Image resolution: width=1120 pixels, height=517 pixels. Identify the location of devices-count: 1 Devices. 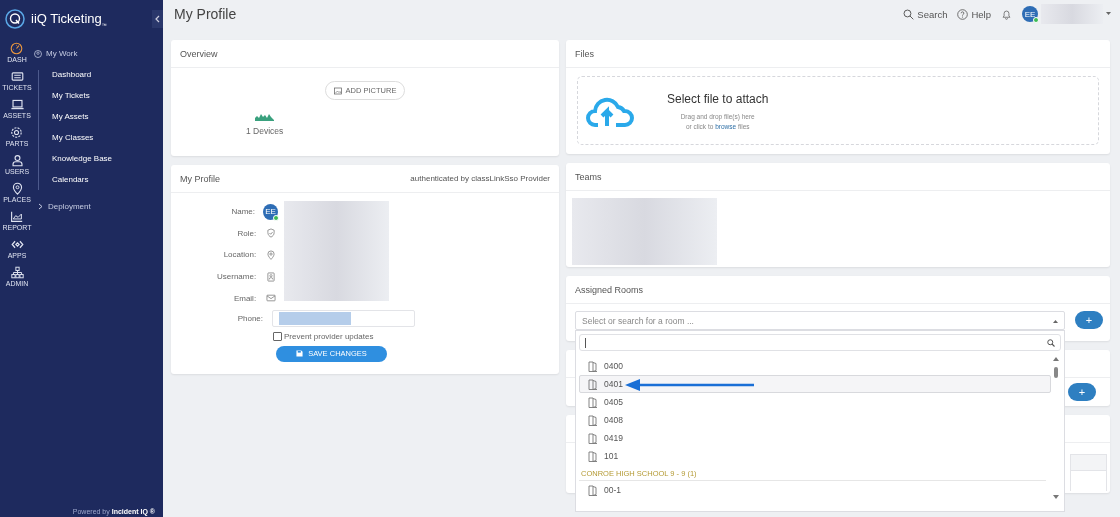
(265, 131).